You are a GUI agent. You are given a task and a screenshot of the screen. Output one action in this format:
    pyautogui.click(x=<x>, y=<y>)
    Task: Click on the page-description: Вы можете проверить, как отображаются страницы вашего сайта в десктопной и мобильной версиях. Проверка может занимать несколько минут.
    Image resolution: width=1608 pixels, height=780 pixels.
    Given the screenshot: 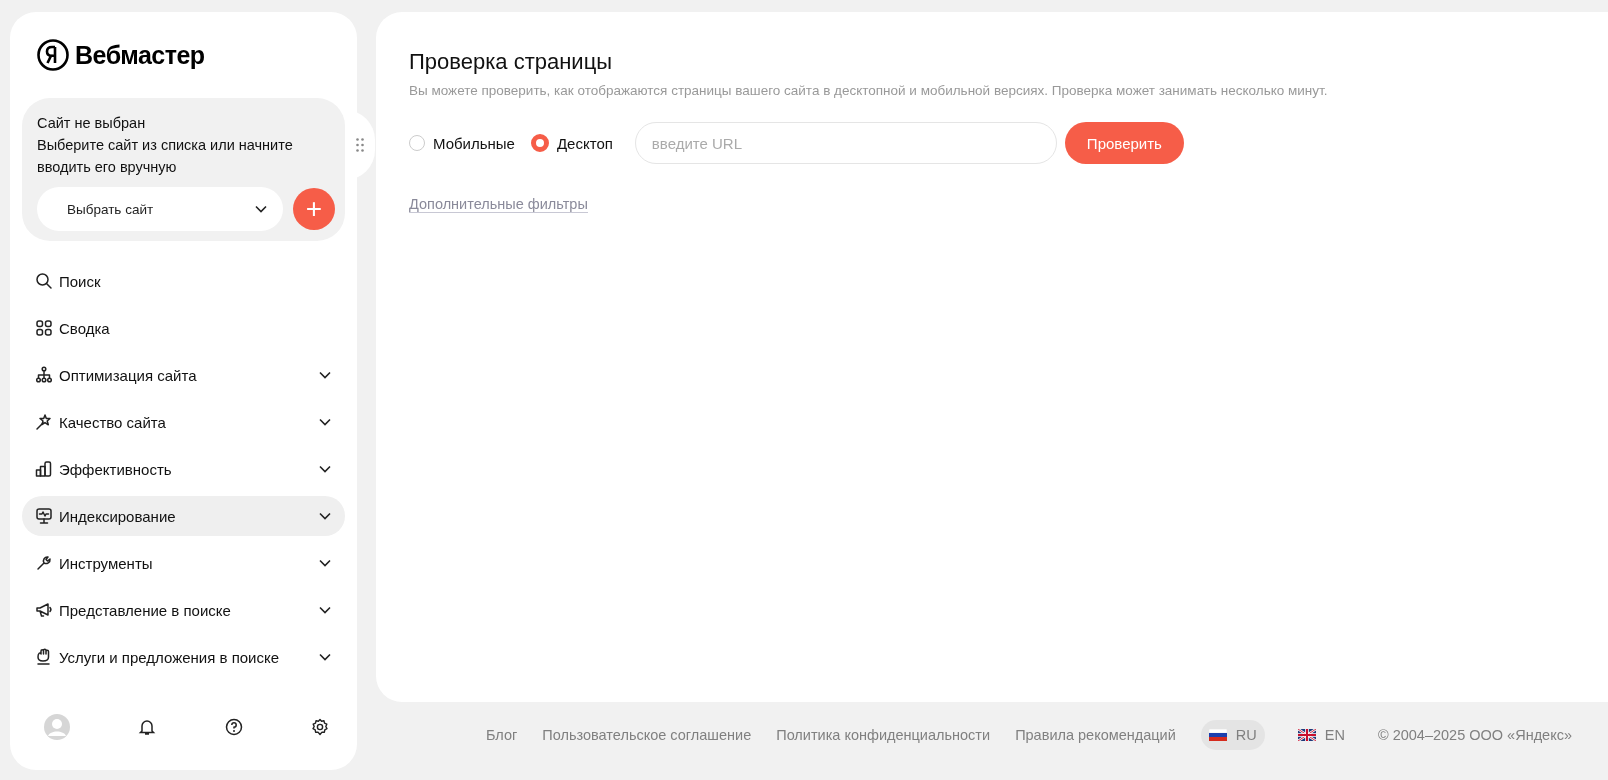 What is the action you would take?
    pyautogui.click(x=869, y=90)
    